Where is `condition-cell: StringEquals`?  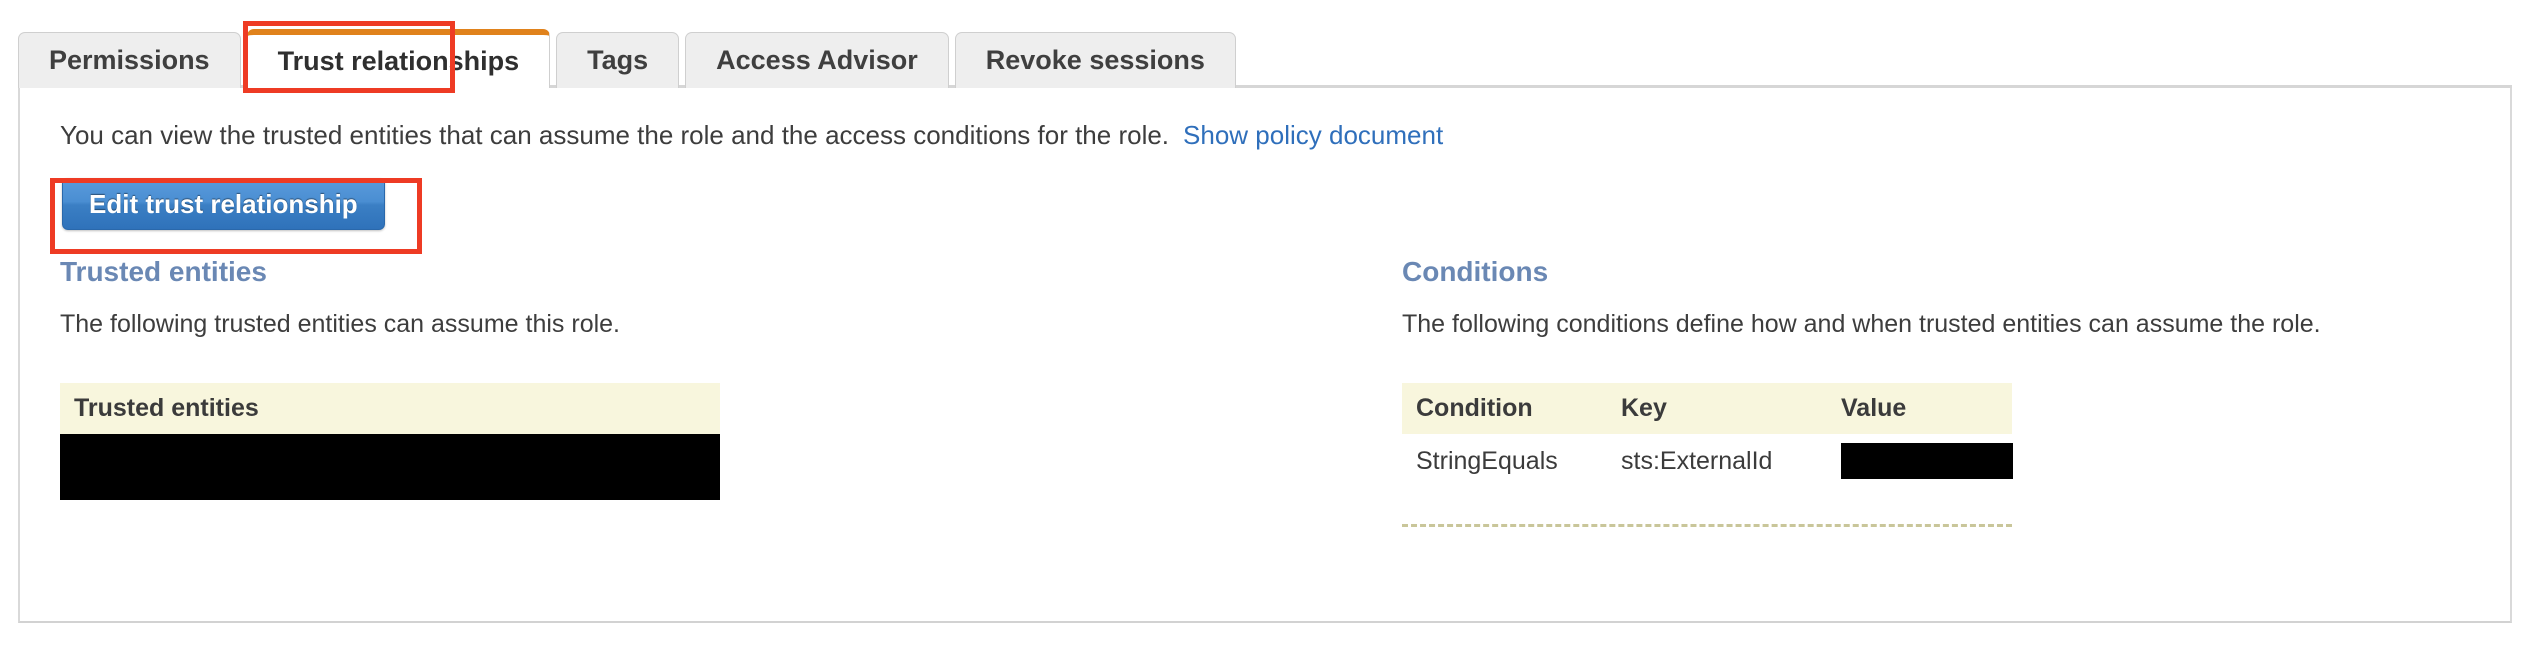 condition-cell: StringEquals is located at coordinates (1487, 460).